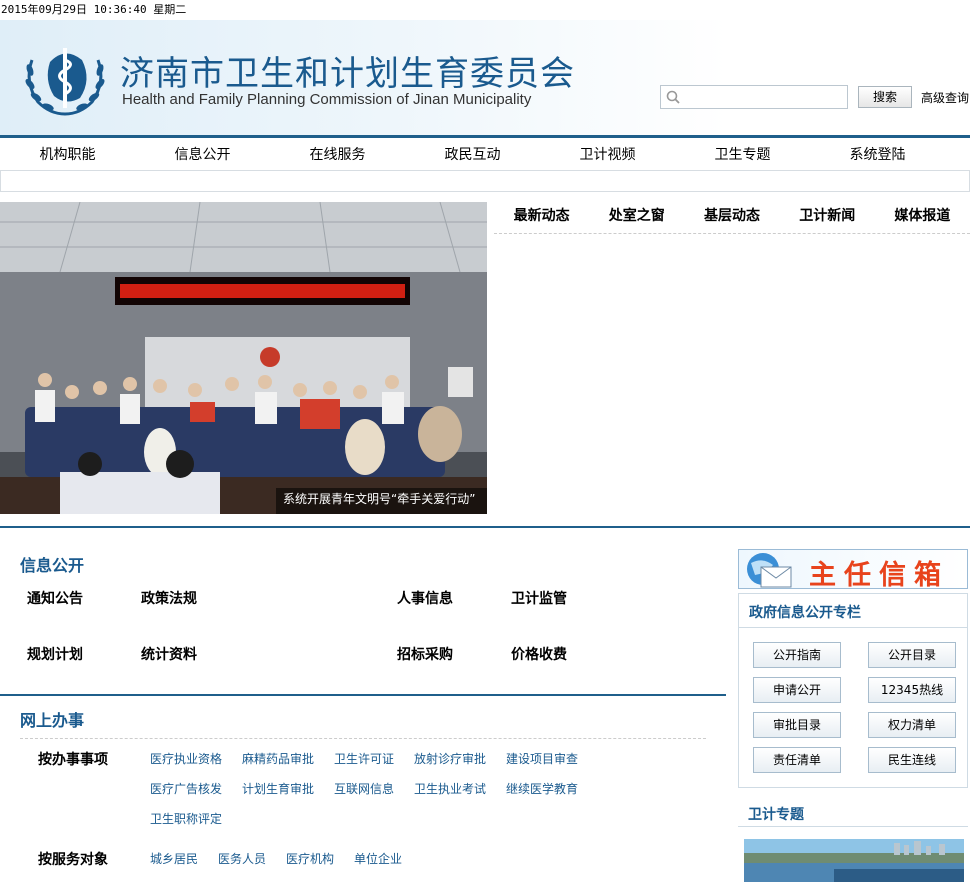 This screenshot has height=882, width=970. I want to click on service-link: 卫生执业考试, so click(450, 788).